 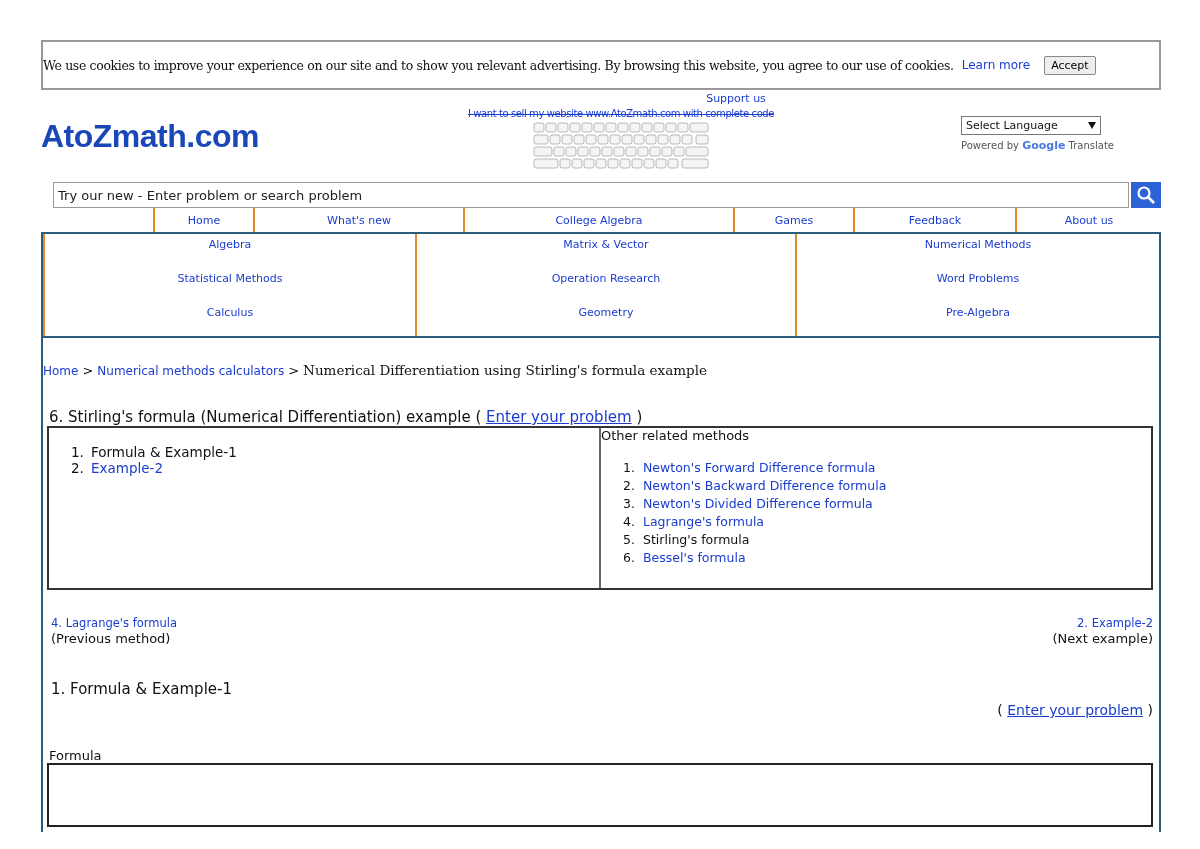 I want to click on nav-link: College Algebra, so click(x=598, y=220).